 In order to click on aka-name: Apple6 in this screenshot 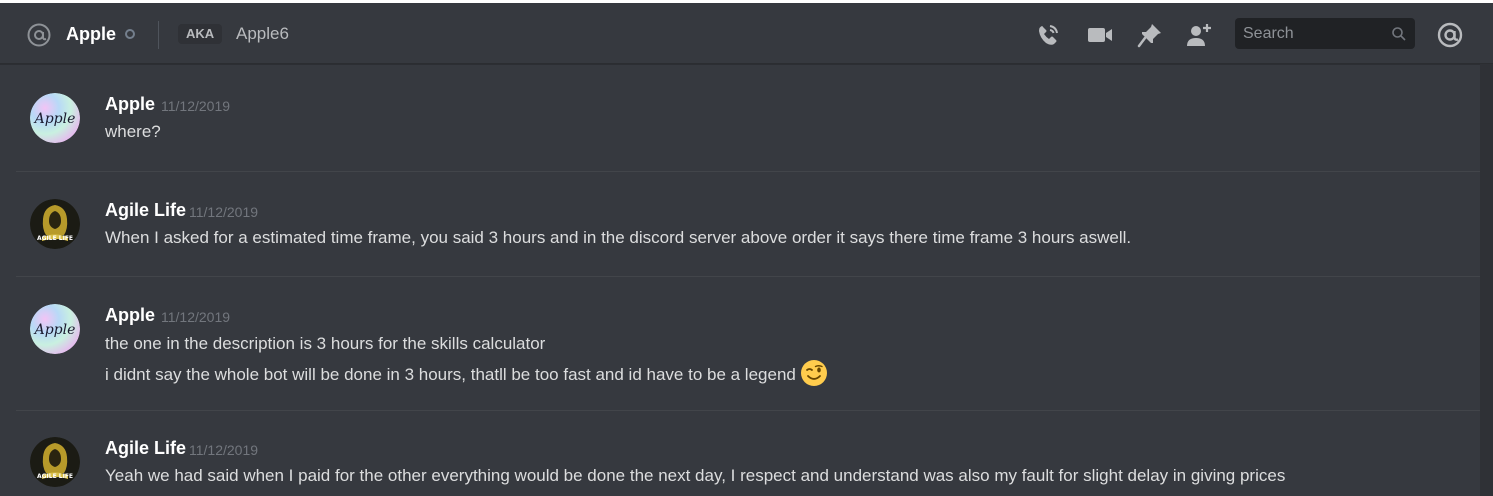, I will do `click(262, 33)`.